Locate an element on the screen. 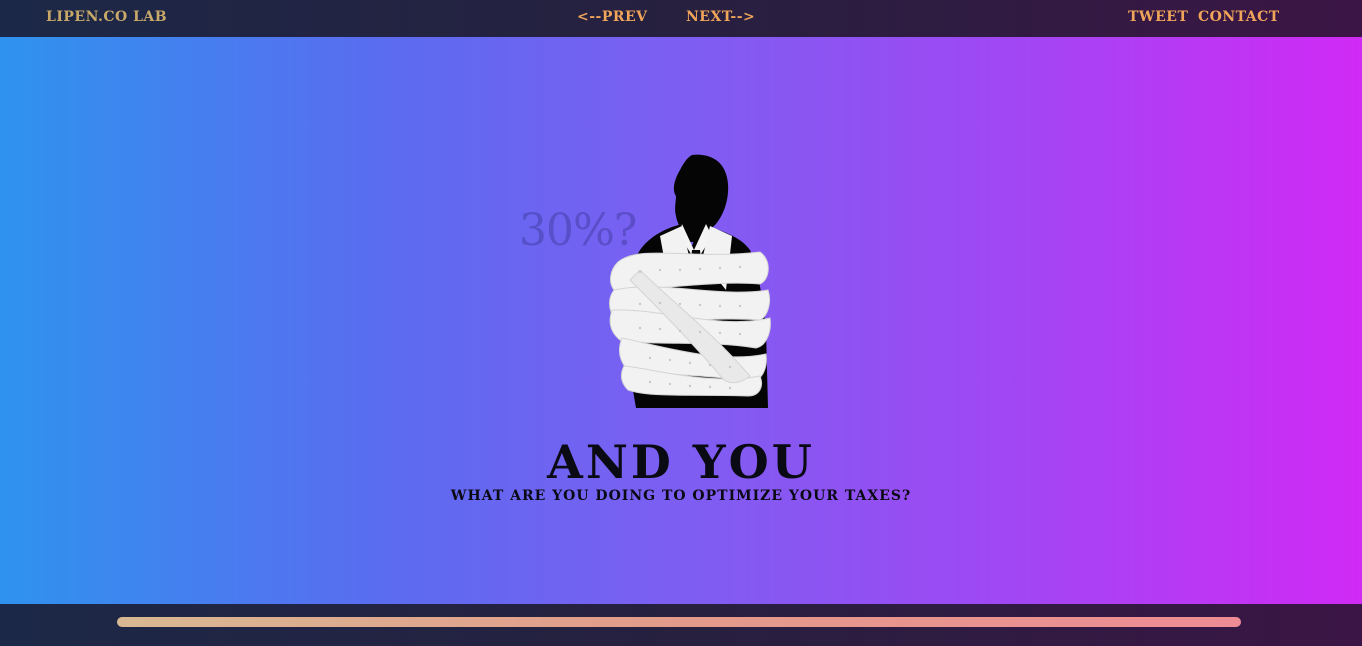 The width and height of the screenshot is (1362, 646). contact-link: CONTACT is located at coordinates (1239, 17).